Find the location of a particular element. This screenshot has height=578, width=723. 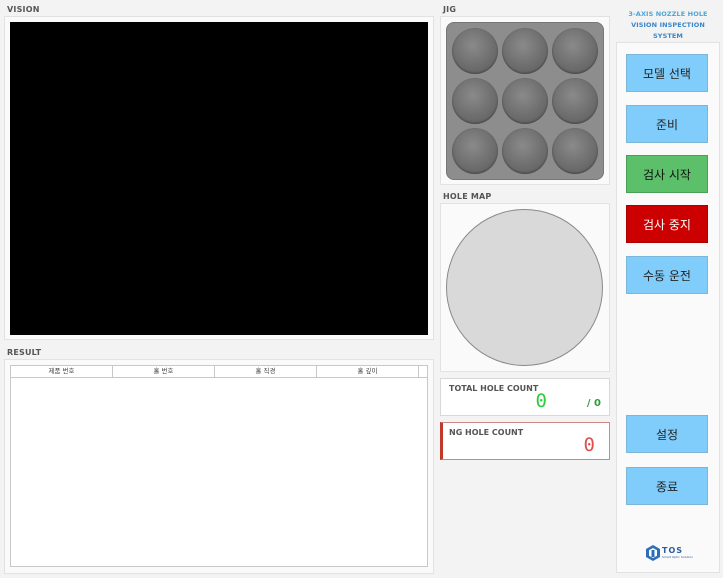

jig-panel is located at coordinates (525, 100).